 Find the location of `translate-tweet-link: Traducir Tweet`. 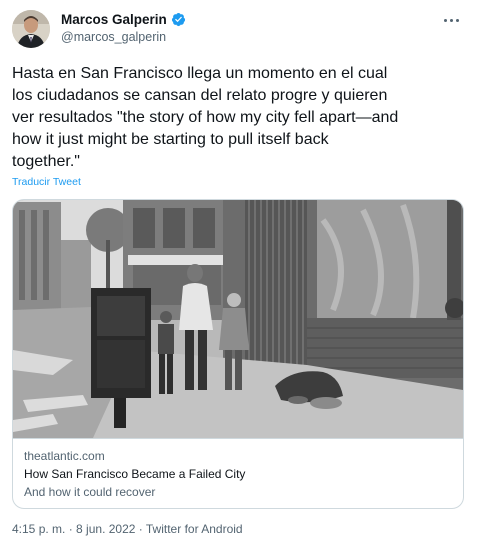

translate-tweet-link: Traducir Tweet is located at coordinates (46, 182).